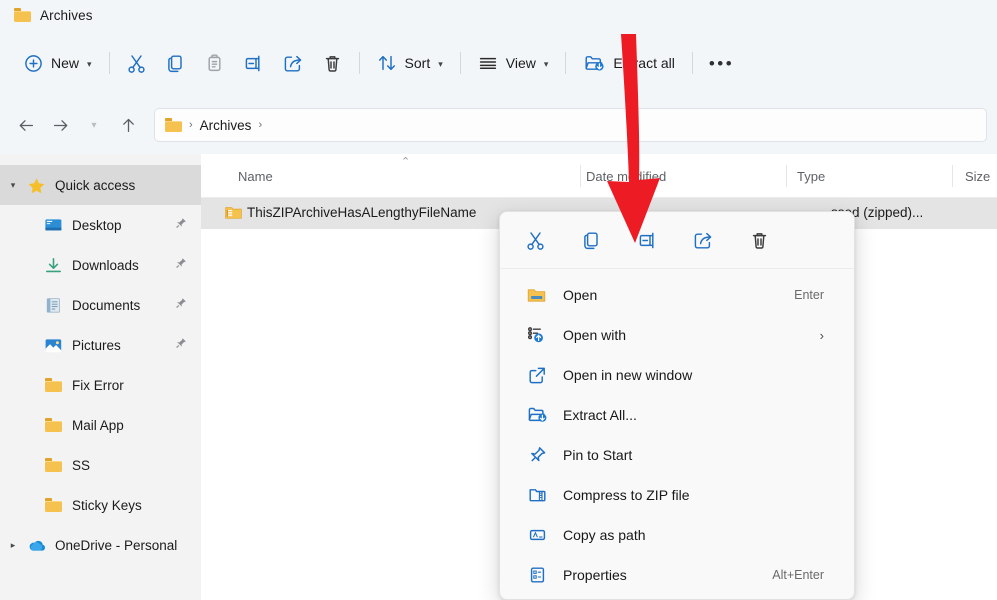 This screenshot has height=600, width=997. What do you see at coordinates (37, 545) in the screenshot?
I see `onedrive-cloud-icon` at bounding box center [37, 545].